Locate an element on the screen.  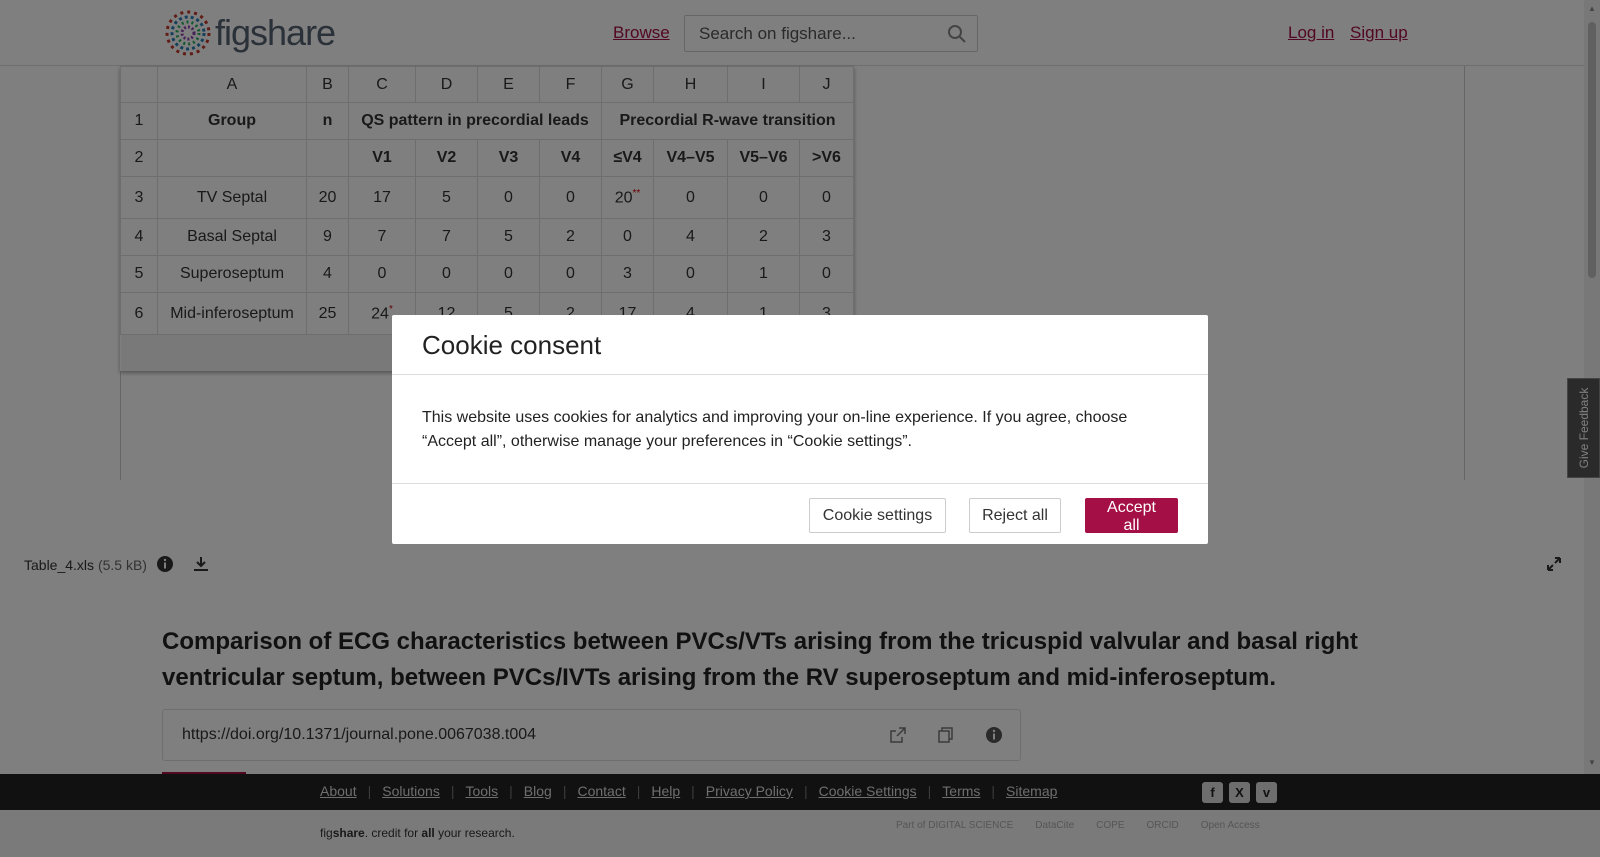
dialog-footer: Cookie settings Reject all Accept all is located at coordinates (800, 513).